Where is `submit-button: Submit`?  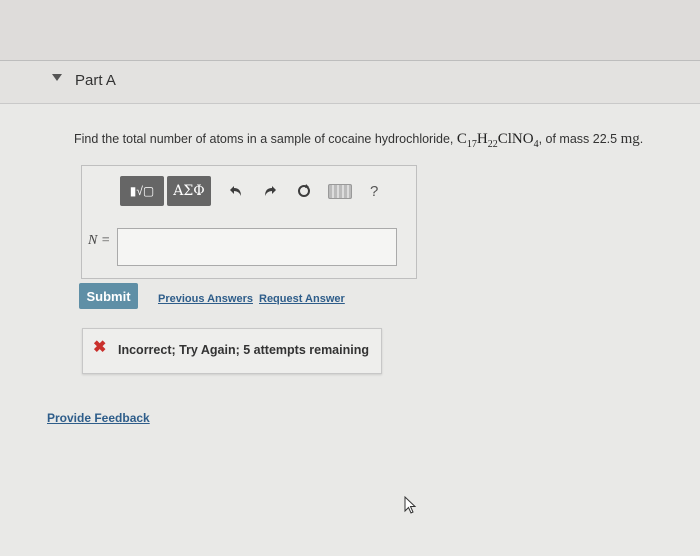 submit-button: Submit is located at coordinates (108, 296).